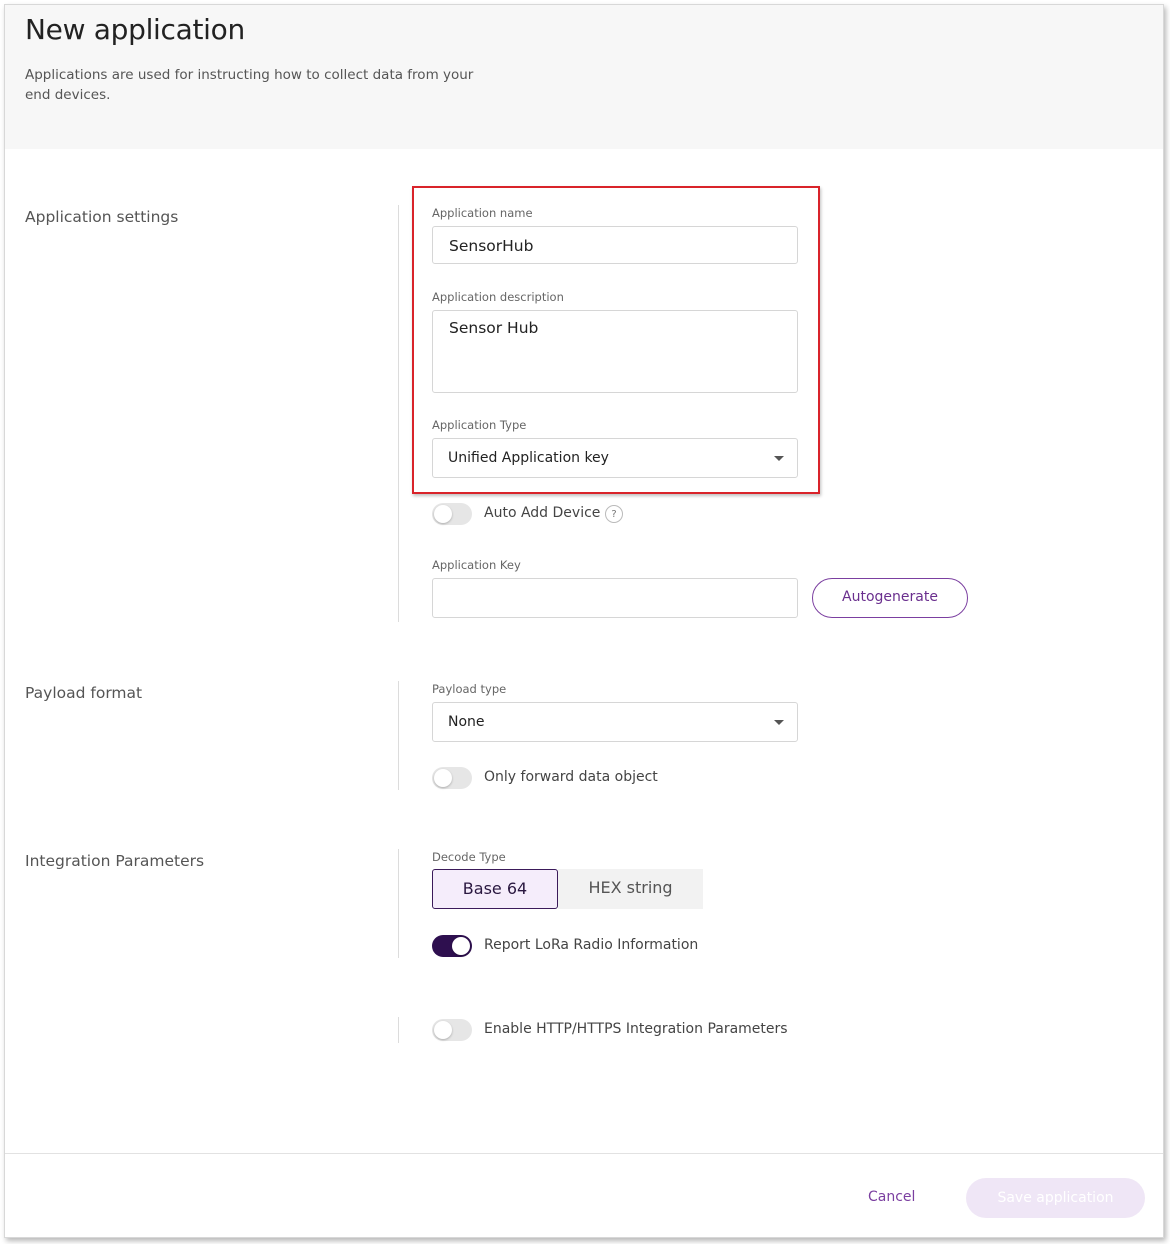 This screenshot has width=1170, height=1244. I want to click on decode-type-hex-string: HEX string, so click(630, 889).